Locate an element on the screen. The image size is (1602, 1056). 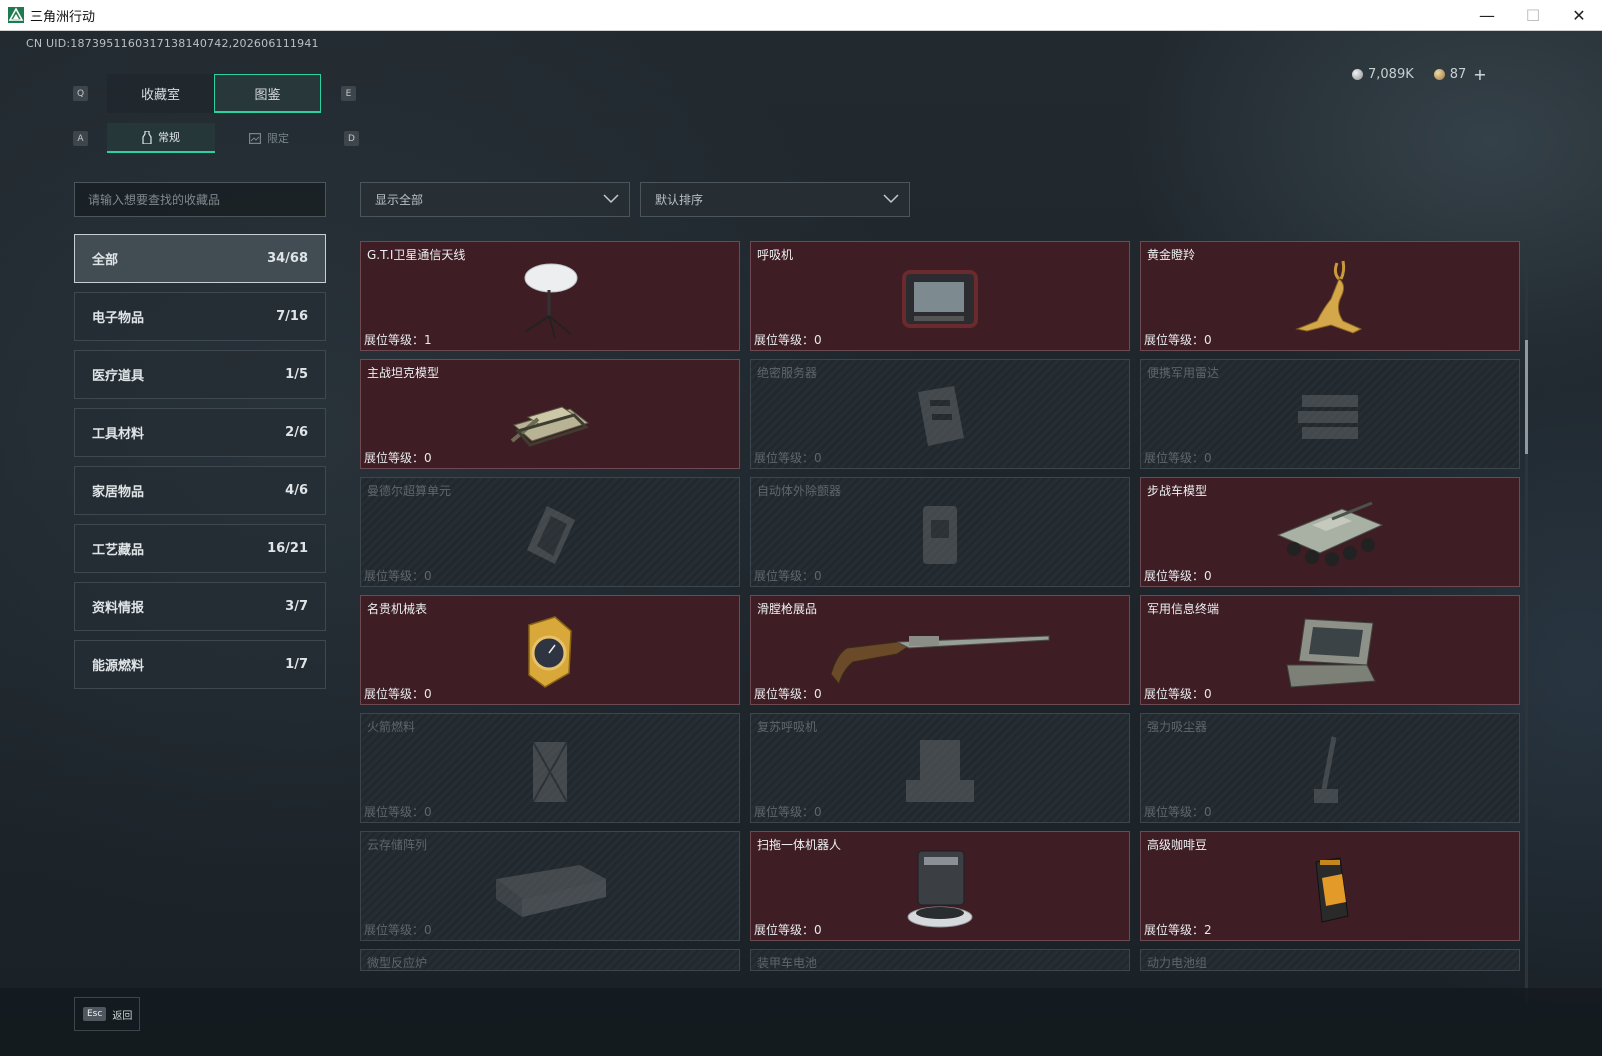
subtab-limited-label: 限定 is located at coordinates (278, 138).